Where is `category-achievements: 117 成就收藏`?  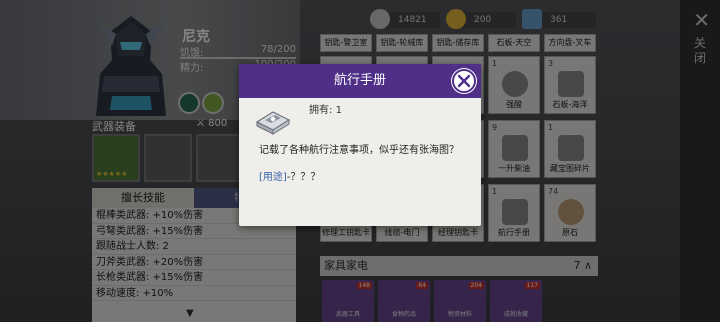
category-achievements: 117 成就收藏 is located at coordinates (516, 301).